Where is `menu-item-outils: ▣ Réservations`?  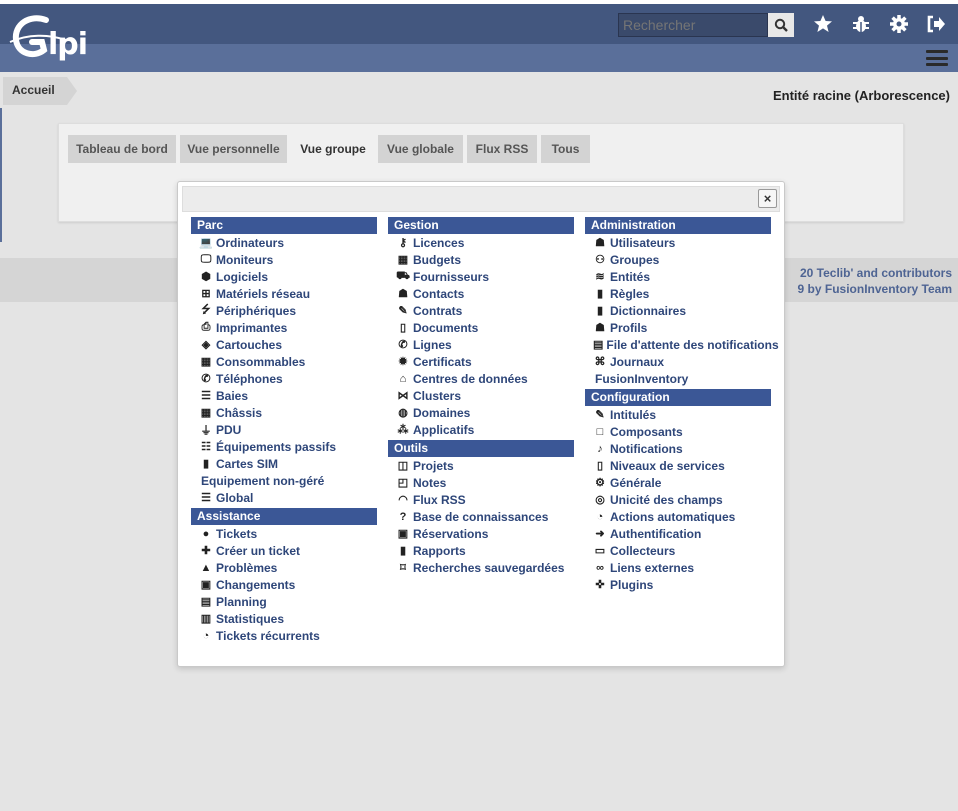 menu-item-outils: ▣ Réservations is located at coordinates (481, 533).